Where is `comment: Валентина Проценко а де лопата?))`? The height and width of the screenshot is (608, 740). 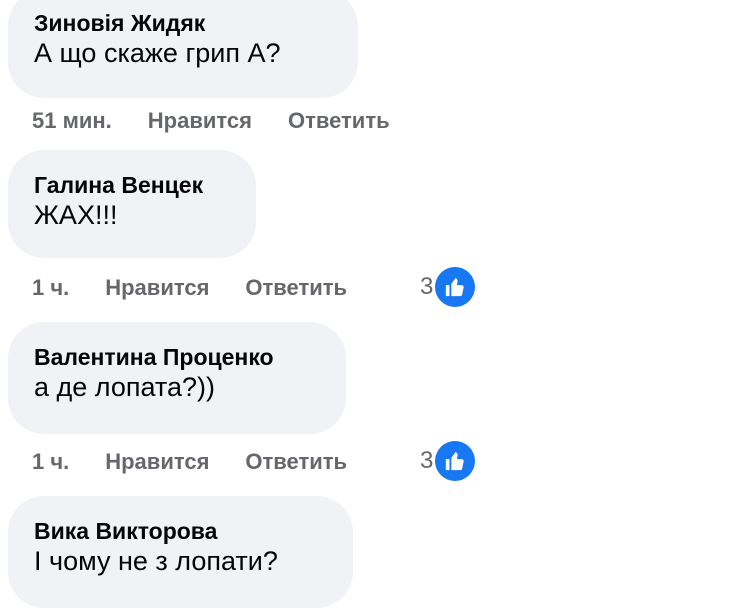 comment: Валентина Проценко а де лопата?)) is located at coordinates (177, 378).